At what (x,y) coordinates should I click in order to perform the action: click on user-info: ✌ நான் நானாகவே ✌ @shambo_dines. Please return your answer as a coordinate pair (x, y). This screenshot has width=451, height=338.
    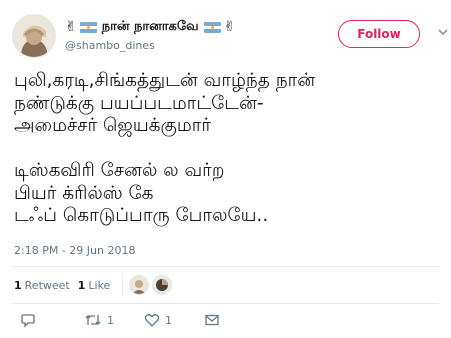
    Looking at the image, I should click on (150, 35).